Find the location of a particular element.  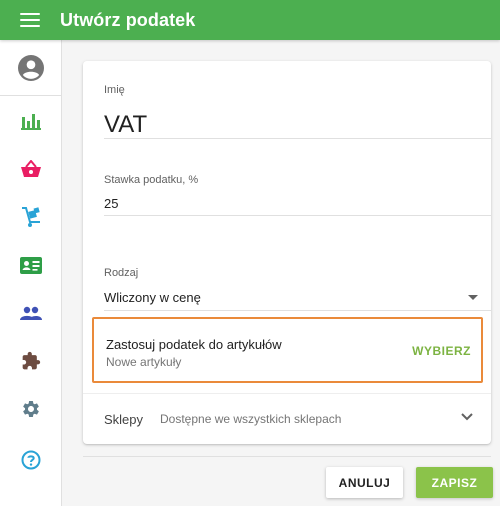

save-button: ZAPISZ is located at coordinates (454, 482).